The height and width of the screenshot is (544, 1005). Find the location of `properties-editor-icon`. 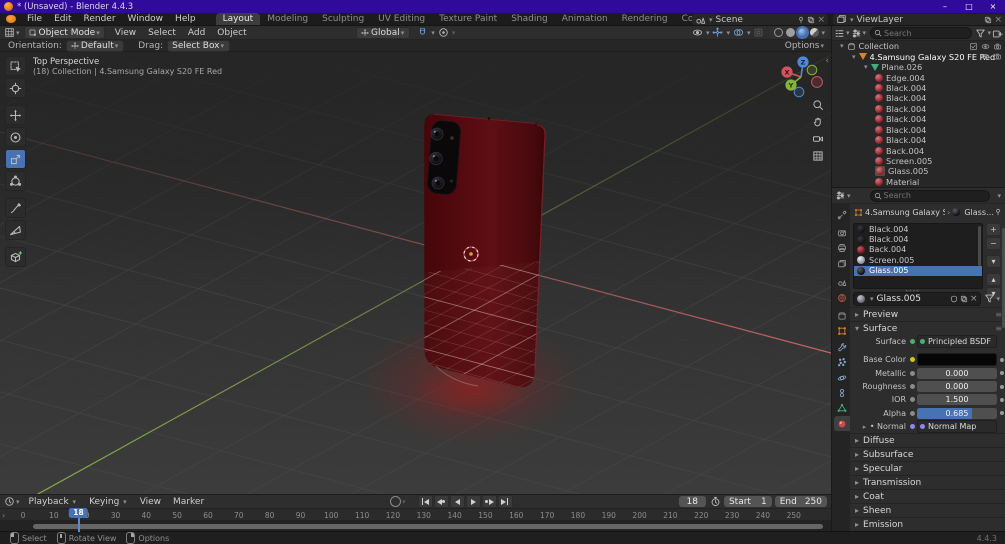

properties-editor-icon is located at coordinates (840, 195).